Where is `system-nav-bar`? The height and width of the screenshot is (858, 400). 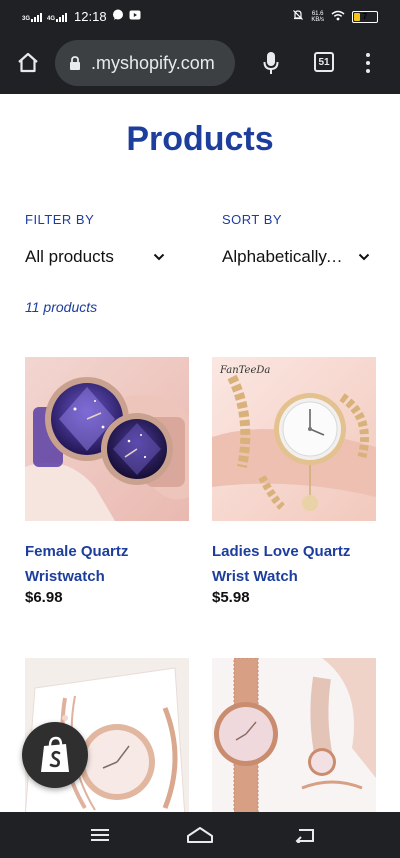
system-nav-bar is located at coordinates (200, 835).